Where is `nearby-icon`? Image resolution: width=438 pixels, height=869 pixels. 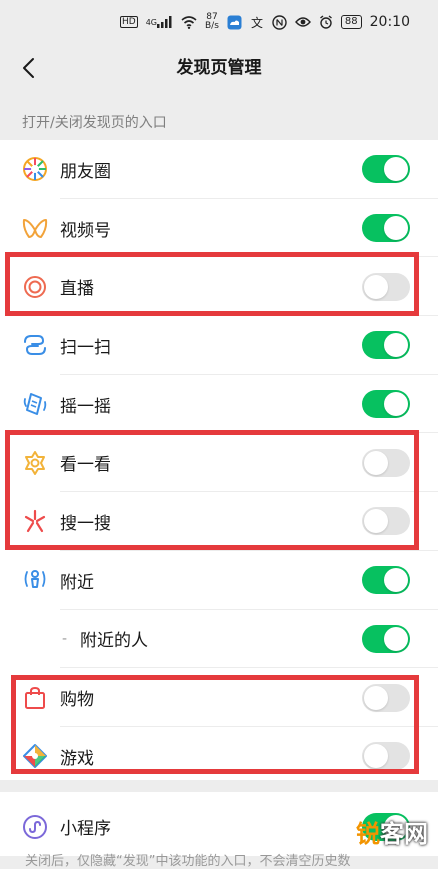 nearby-icon is located at coordinates (35, 580).